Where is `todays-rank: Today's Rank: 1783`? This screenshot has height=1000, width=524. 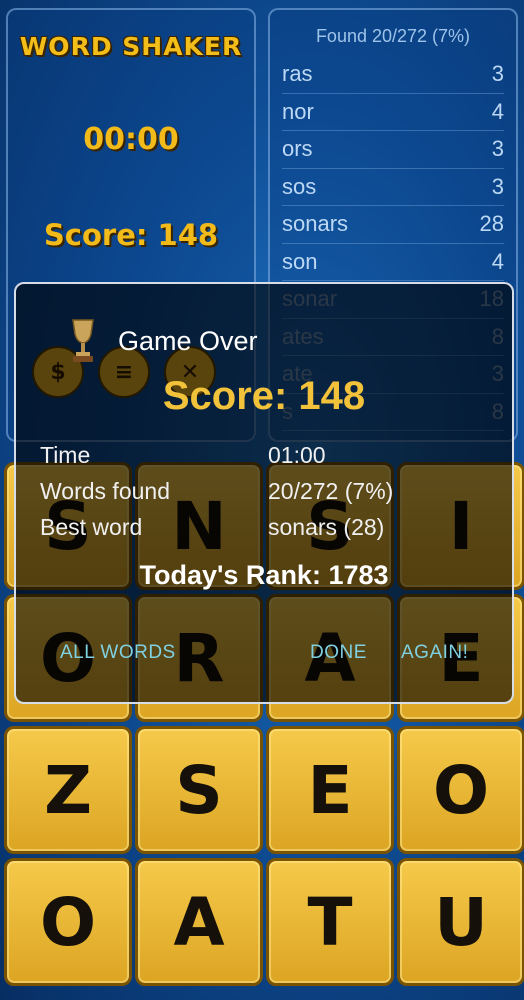 todays-rank: Today's Rank: 1783 is located at coordinates (264, 575).